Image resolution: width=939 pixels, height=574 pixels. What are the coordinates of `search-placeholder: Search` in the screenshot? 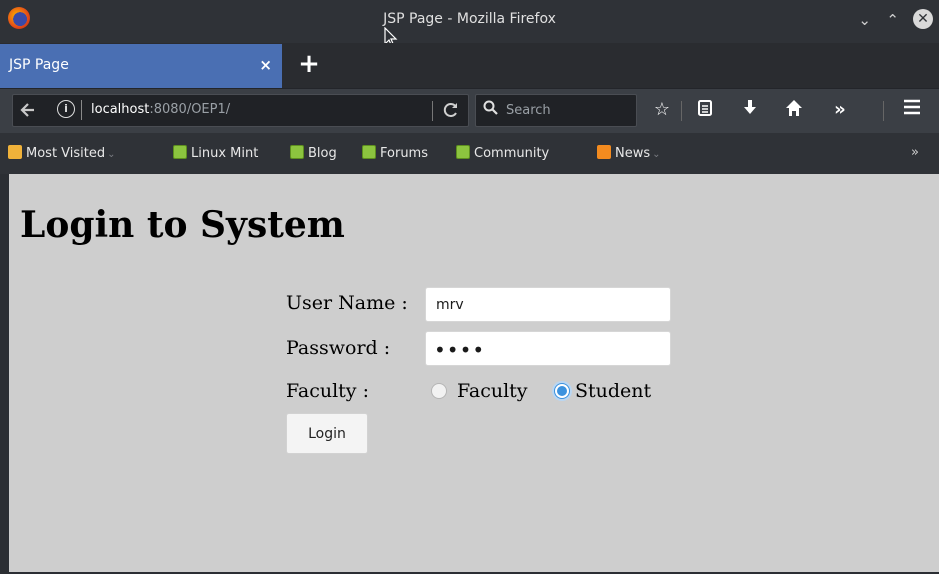 It's located at (528, 110).